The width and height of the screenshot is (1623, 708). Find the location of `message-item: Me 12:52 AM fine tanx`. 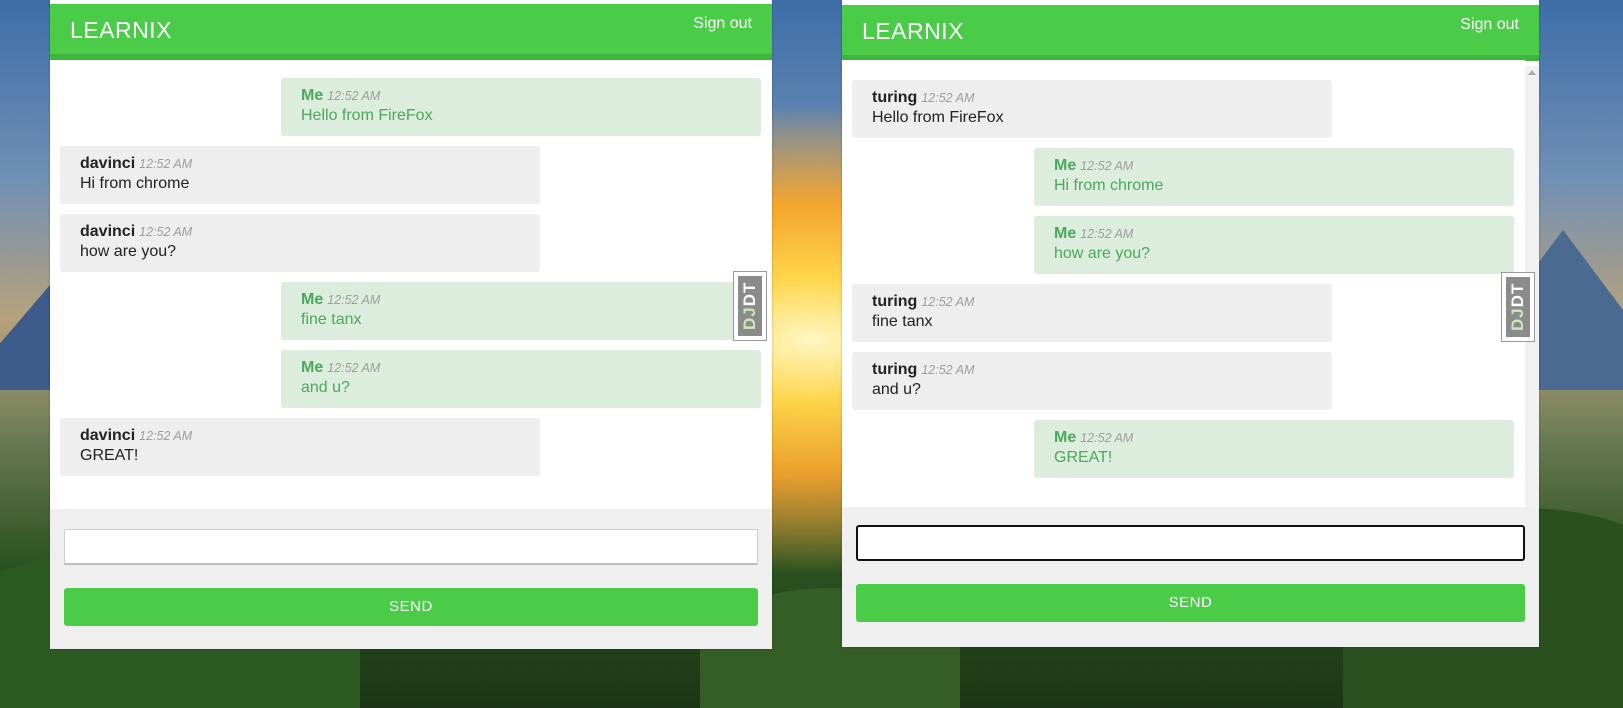

message-item: Me 12:52 AM fine tanx is located at coordinates (521, 311).